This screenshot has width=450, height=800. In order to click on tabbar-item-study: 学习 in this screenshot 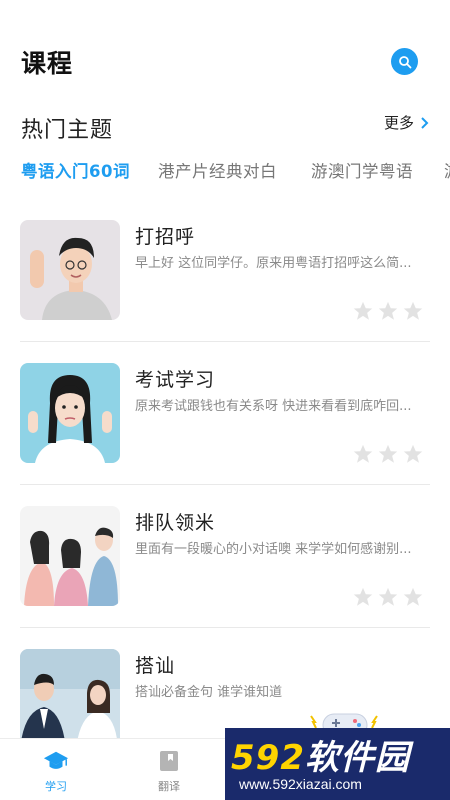, I will do `click(56, 769)`.